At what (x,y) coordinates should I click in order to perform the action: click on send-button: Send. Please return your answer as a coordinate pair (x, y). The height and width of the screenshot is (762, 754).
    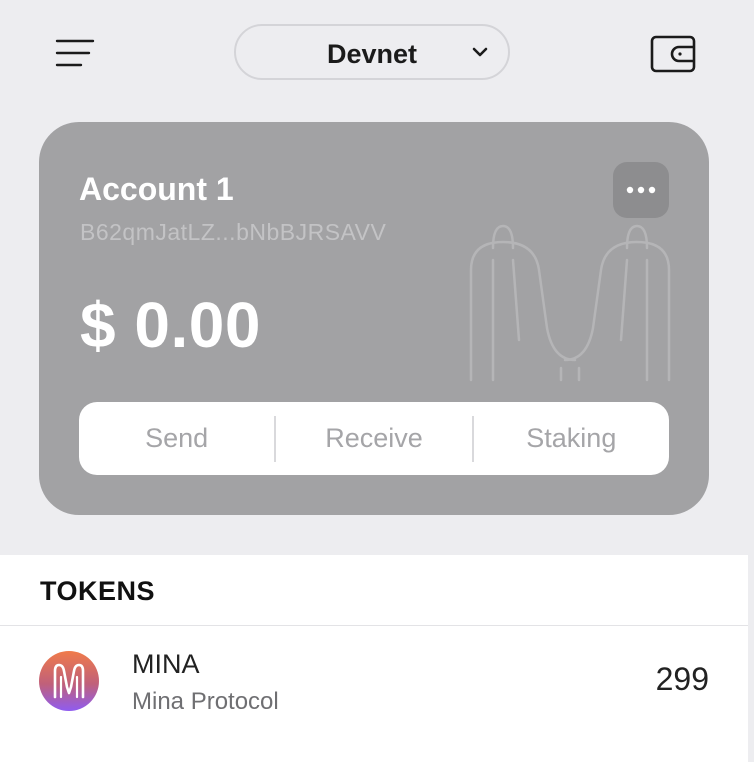
    Looking at the image, I should click on (176, 438).